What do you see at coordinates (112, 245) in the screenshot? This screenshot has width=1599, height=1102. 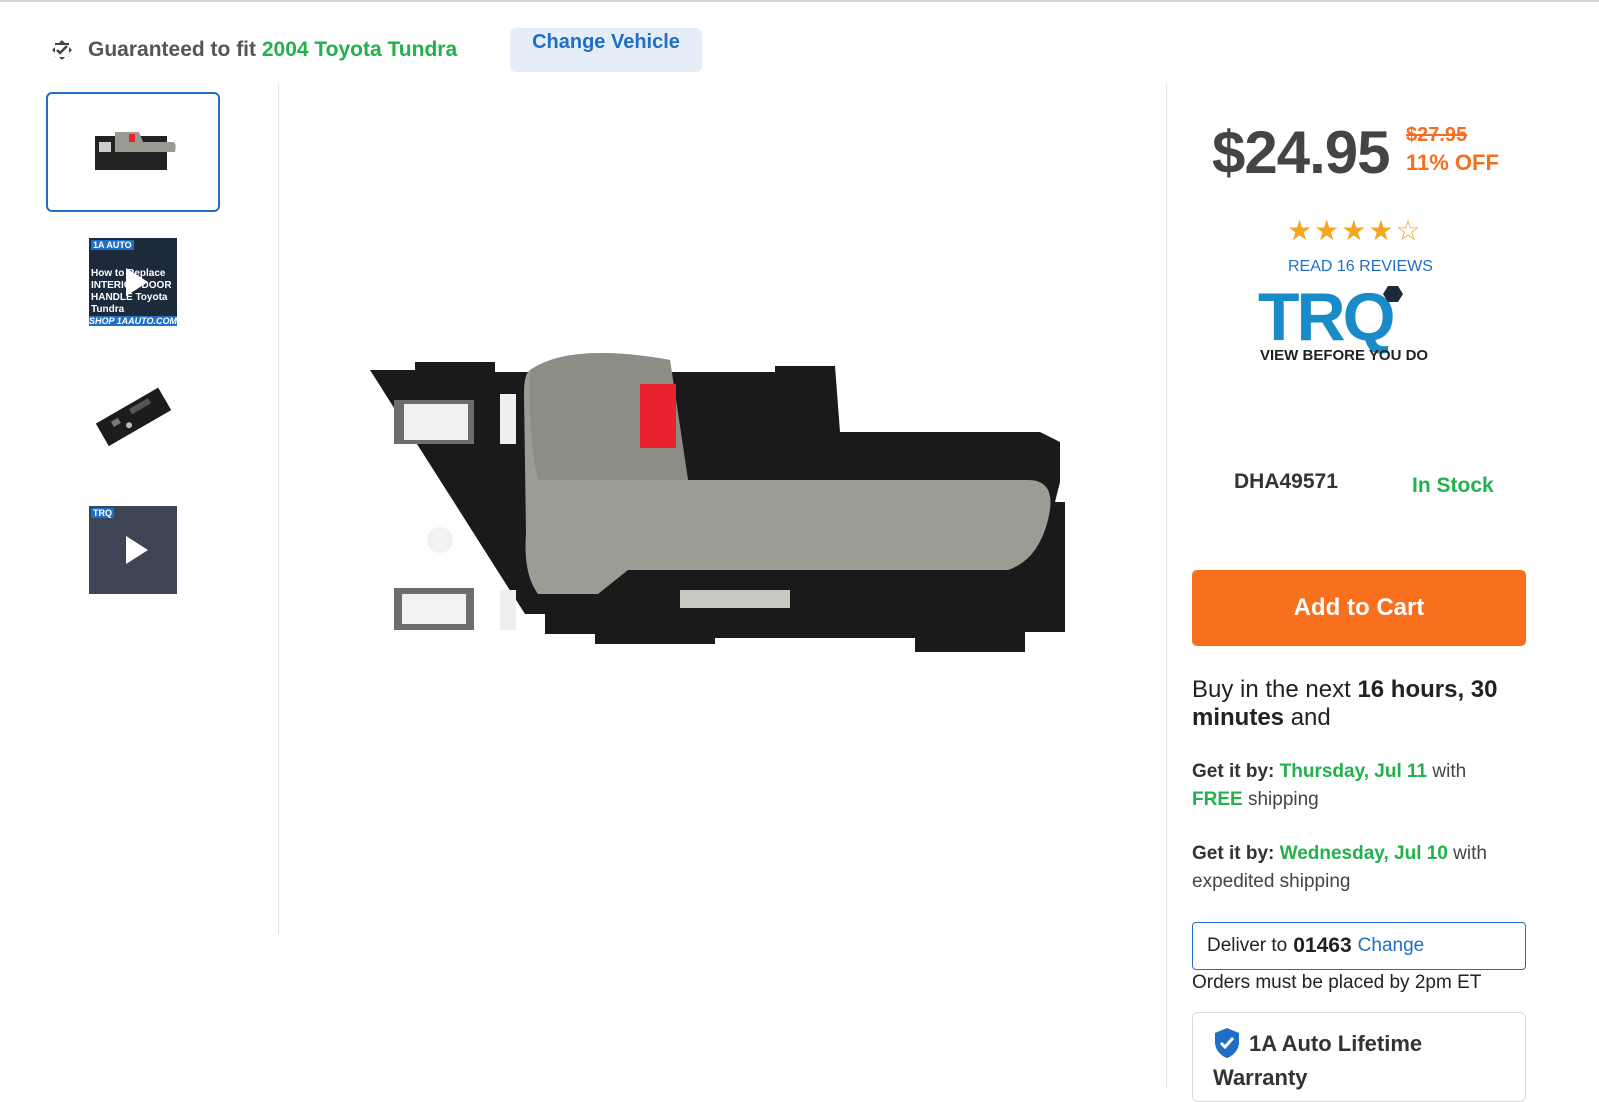 I see `video-brand: 1A AUTO` at bounding box center [112, 245].